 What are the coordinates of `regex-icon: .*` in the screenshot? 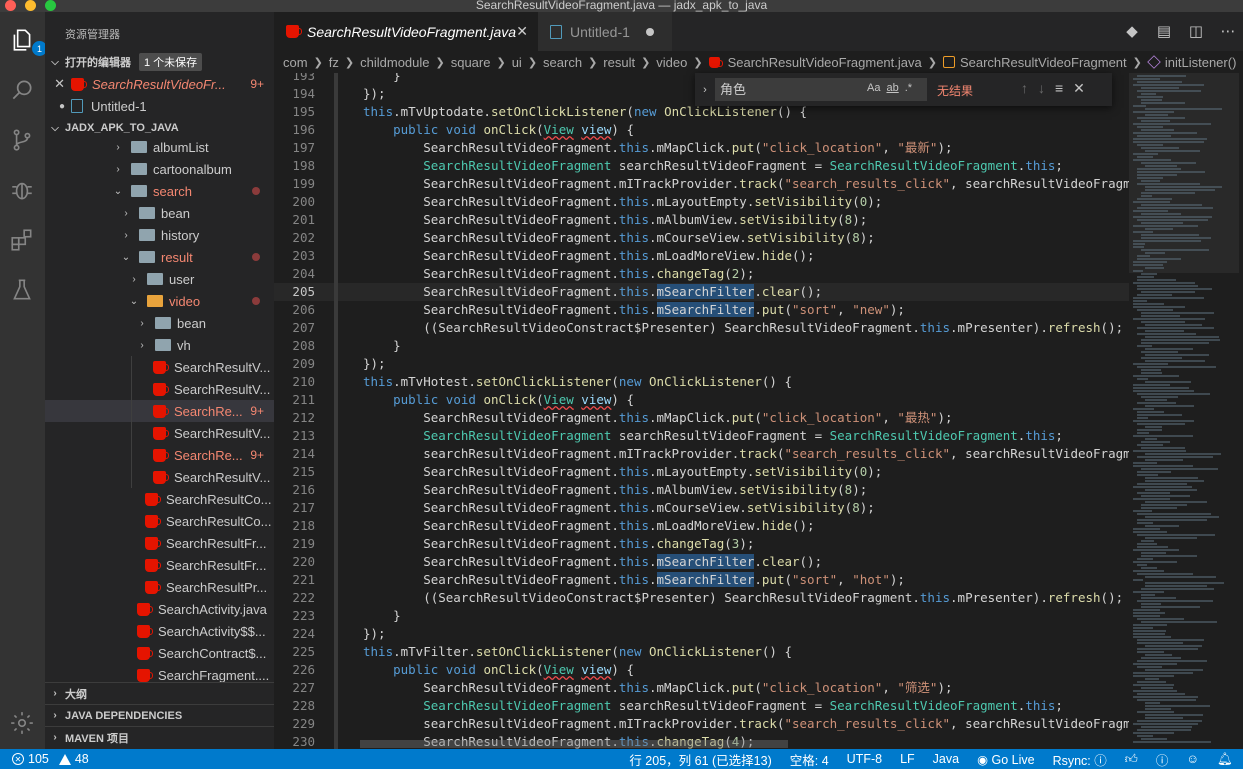 It's located at (908, 88).